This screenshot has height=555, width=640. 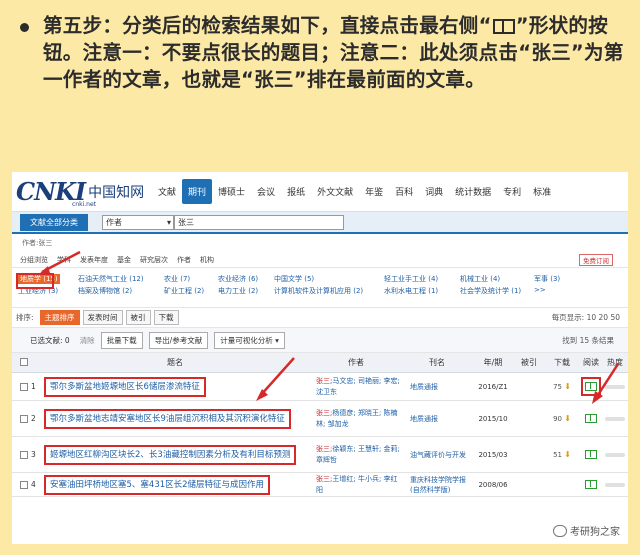 What do you see at coordinates (111, 279) in the screenshot?
I see `category-link: 石油天然气工业 (12)` at bounding box center [111, 279].